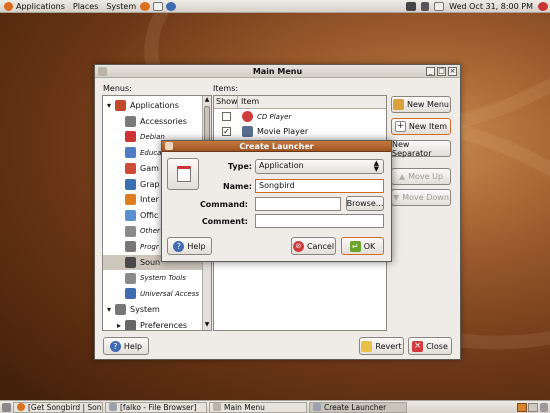 The width and height of the screenshot is (550, 413). I want to click on volume-icon, so click(425, 6).